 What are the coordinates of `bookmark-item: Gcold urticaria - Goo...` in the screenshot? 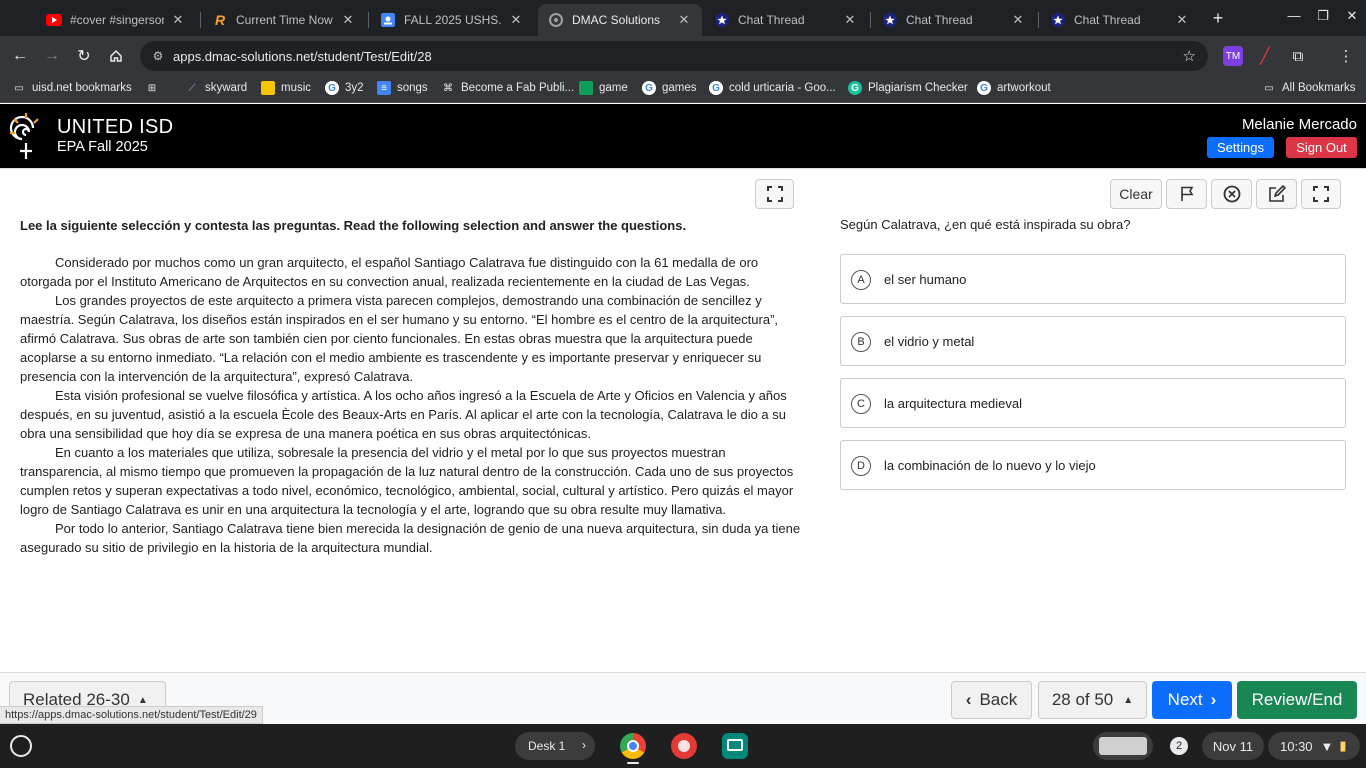 It's located at (772, 88).